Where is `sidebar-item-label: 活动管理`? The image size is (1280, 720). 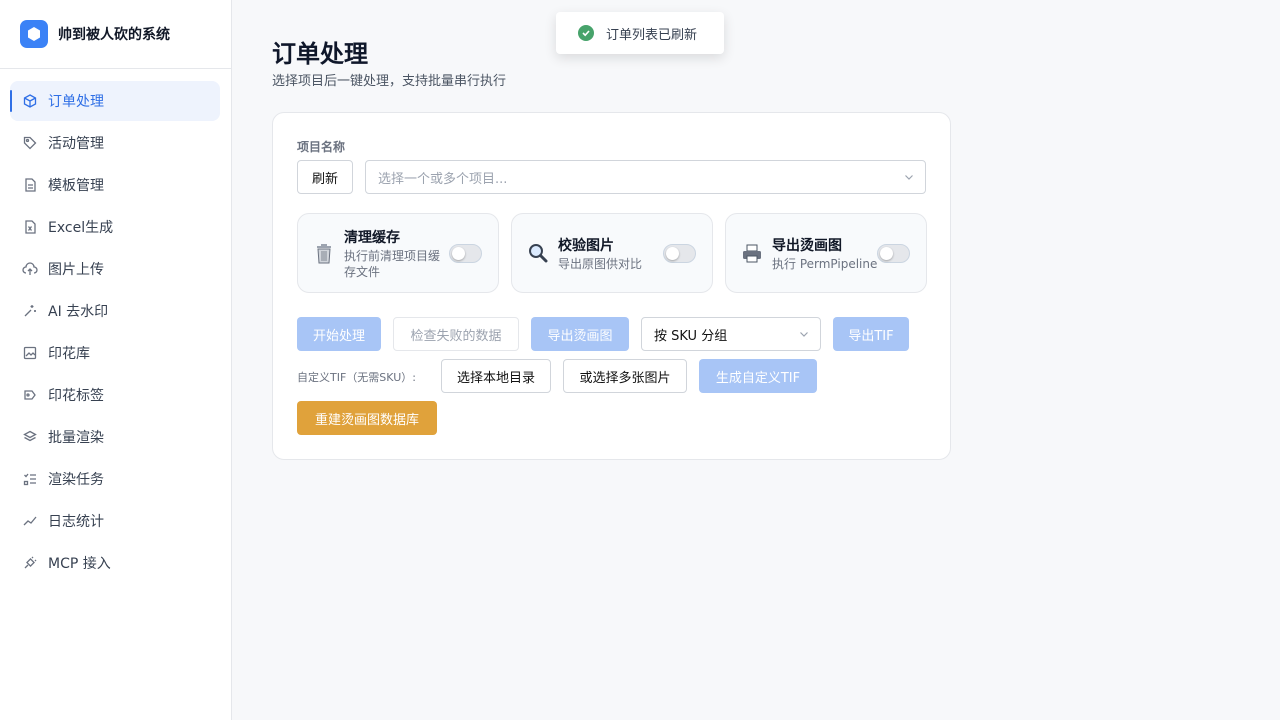 sidebar-item-label: 活动管理 is located at coordinates (76, 144).